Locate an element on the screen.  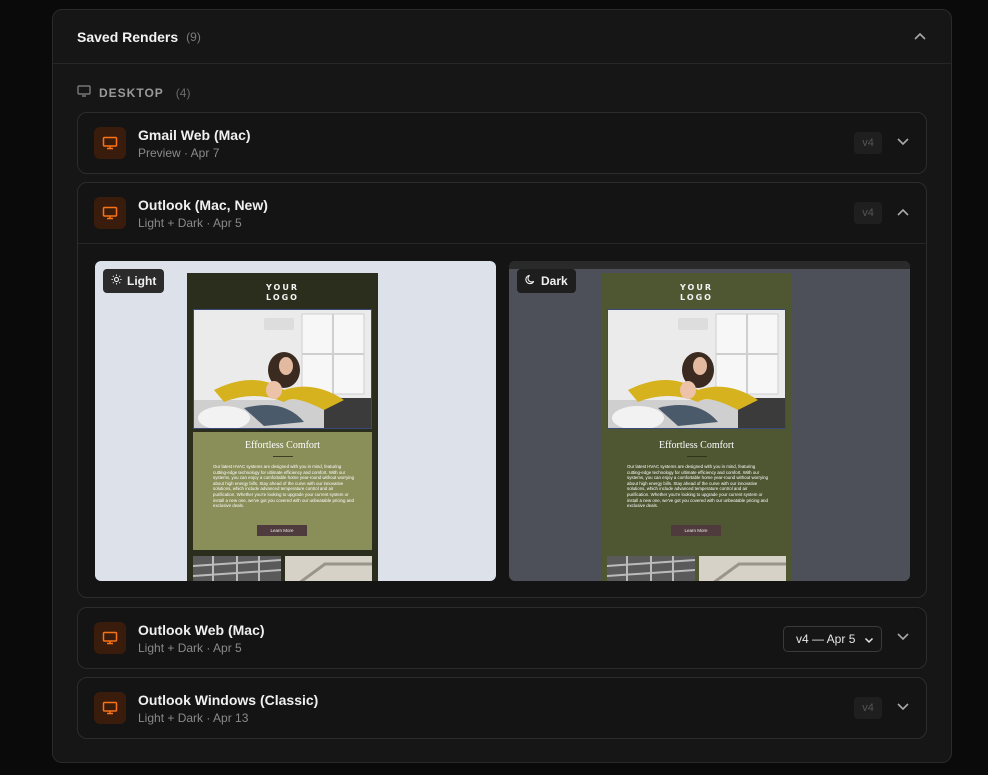
render-name: Outlook Web (Mac) is located at coordinates (201, 630).